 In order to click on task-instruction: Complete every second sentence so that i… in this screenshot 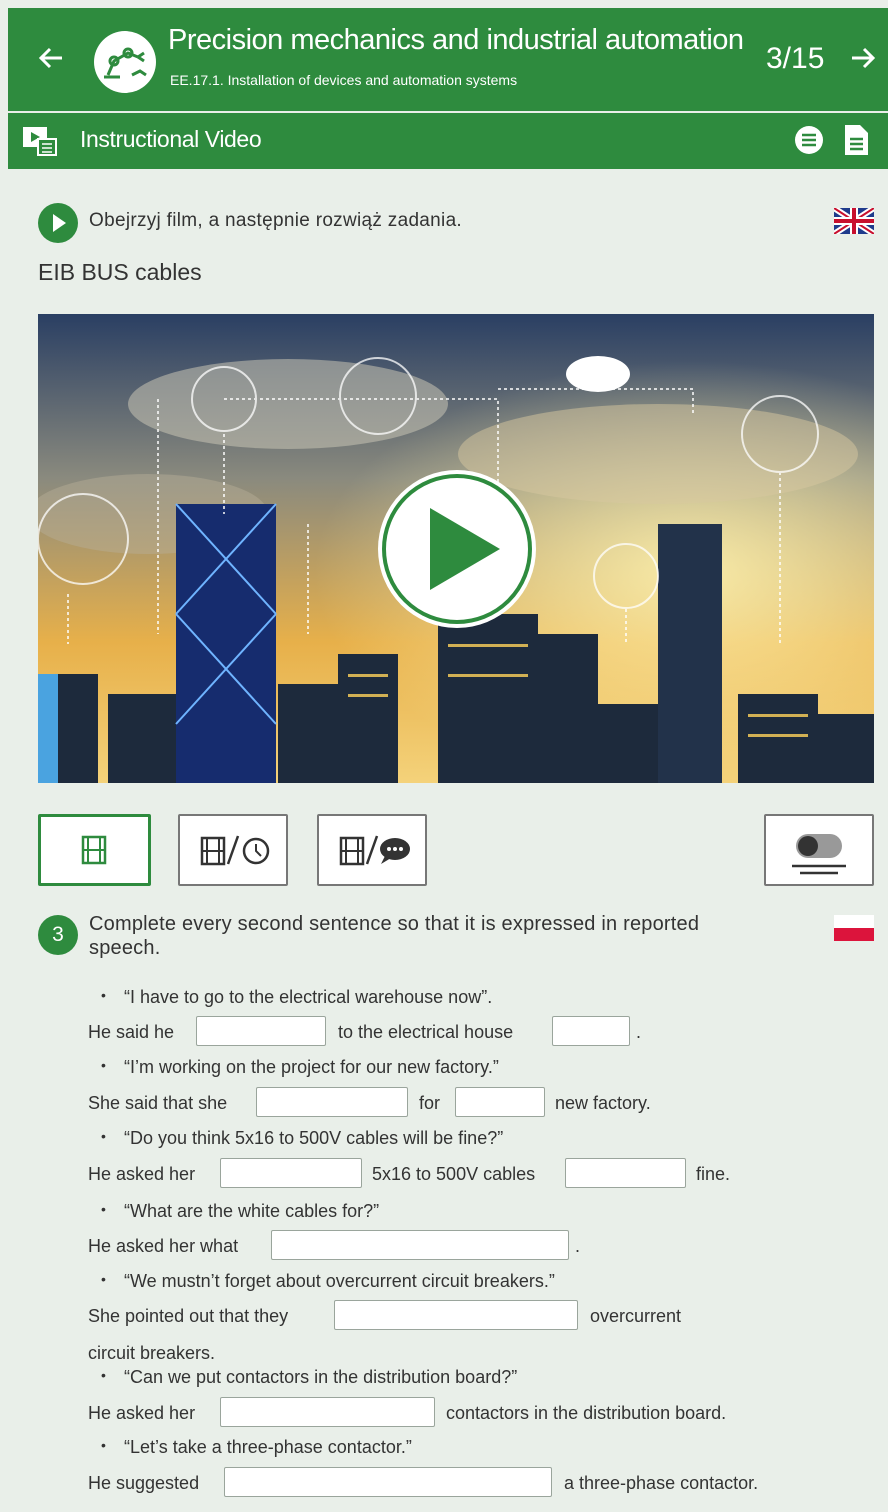, I will do `click(394, 936)`.